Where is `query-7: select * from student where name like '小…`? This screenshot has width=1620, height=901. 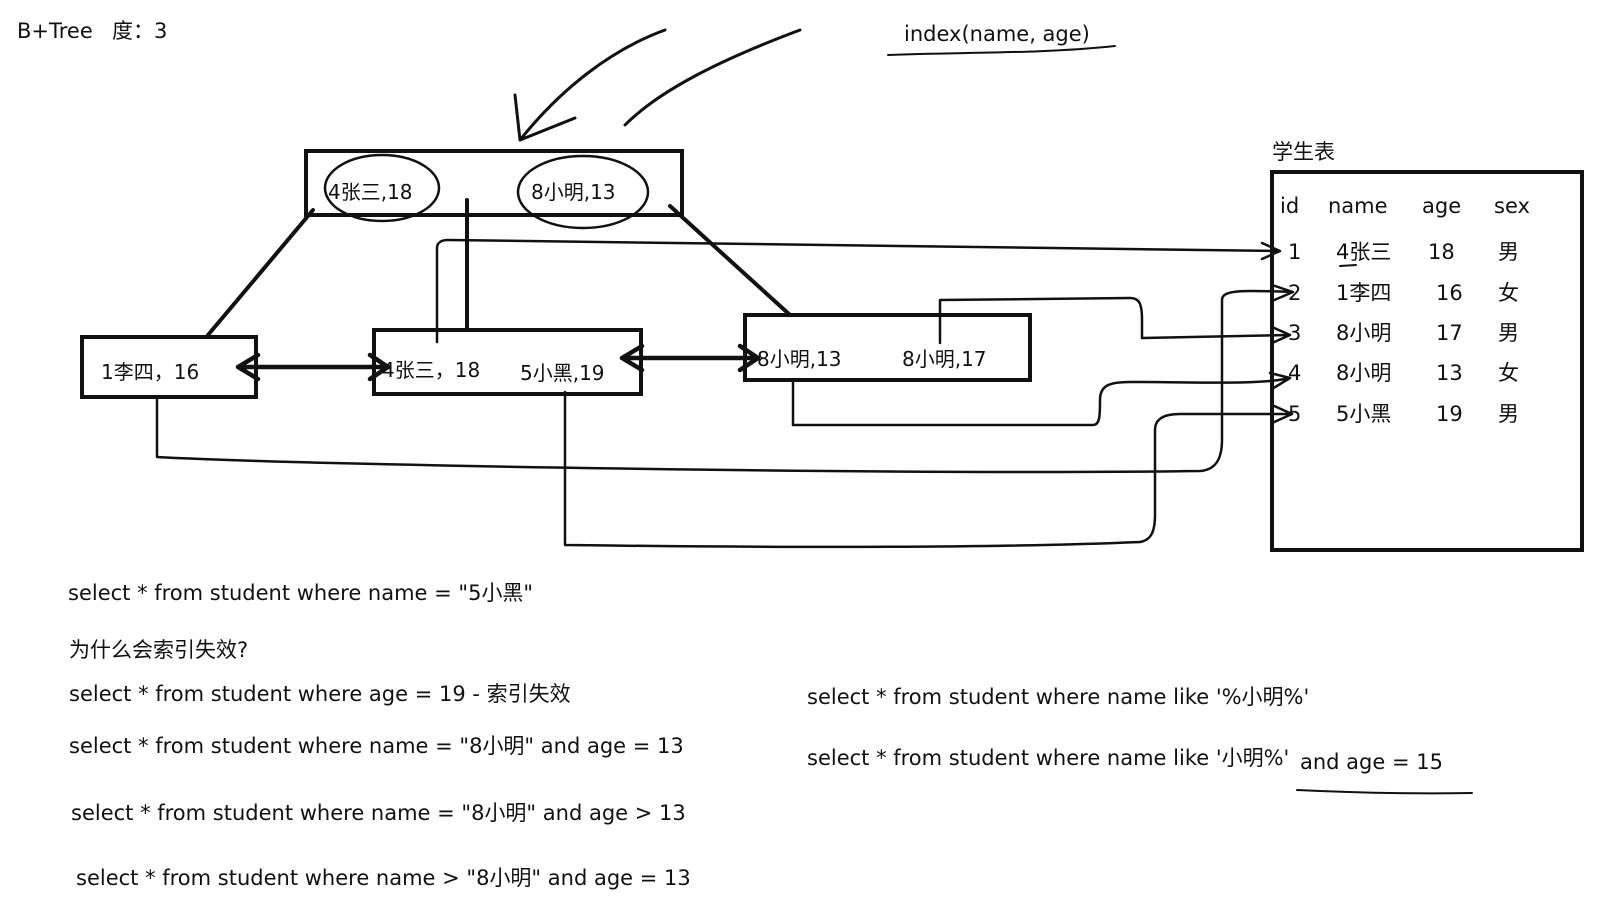 query-7: select * from student where name like '小… is located at coordinates (1048, 758).